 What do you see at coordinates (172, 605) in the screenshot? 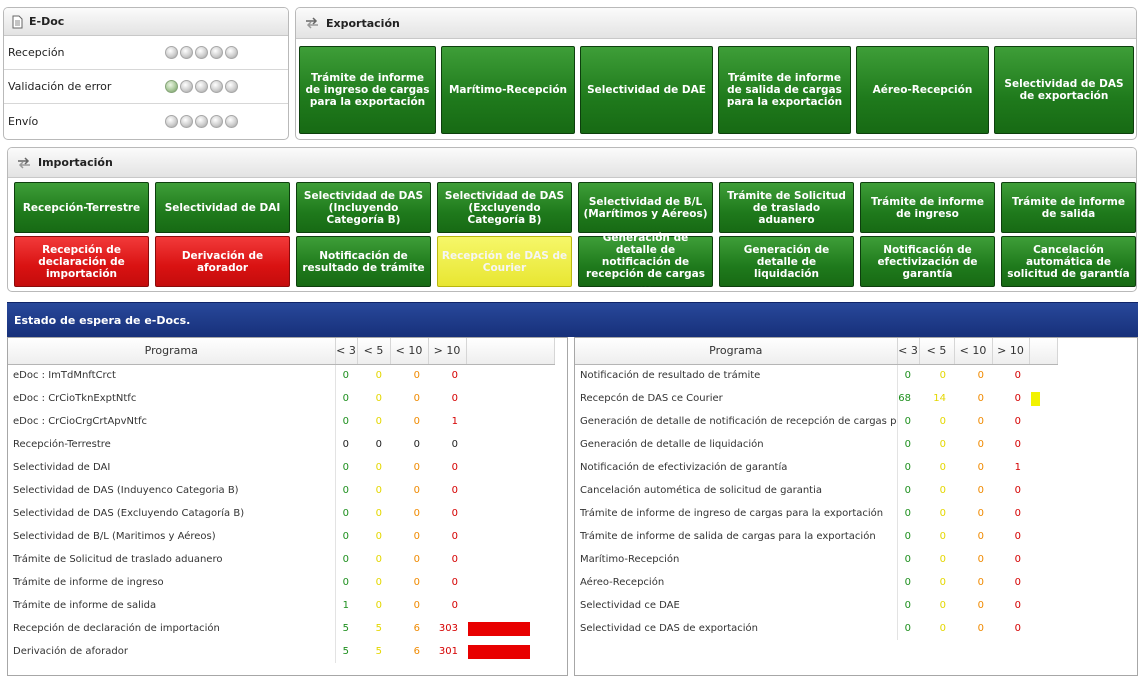
I see `program-name: Trámite de informe de salida` at bounding box center [172, 605].